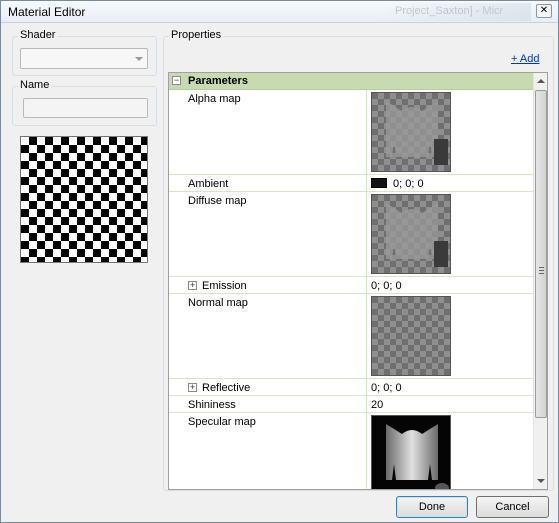  Describe the element at coordinates (541, 270) in the screenshot. I see `grip-icon` at that location.